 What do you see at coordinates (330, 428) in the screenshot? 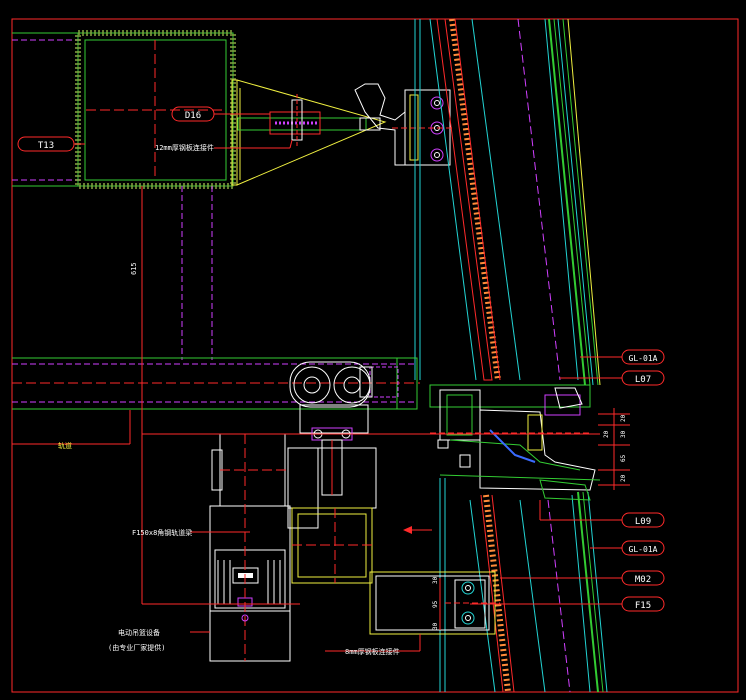
I see `trolley` at bounding box center [330, 428].